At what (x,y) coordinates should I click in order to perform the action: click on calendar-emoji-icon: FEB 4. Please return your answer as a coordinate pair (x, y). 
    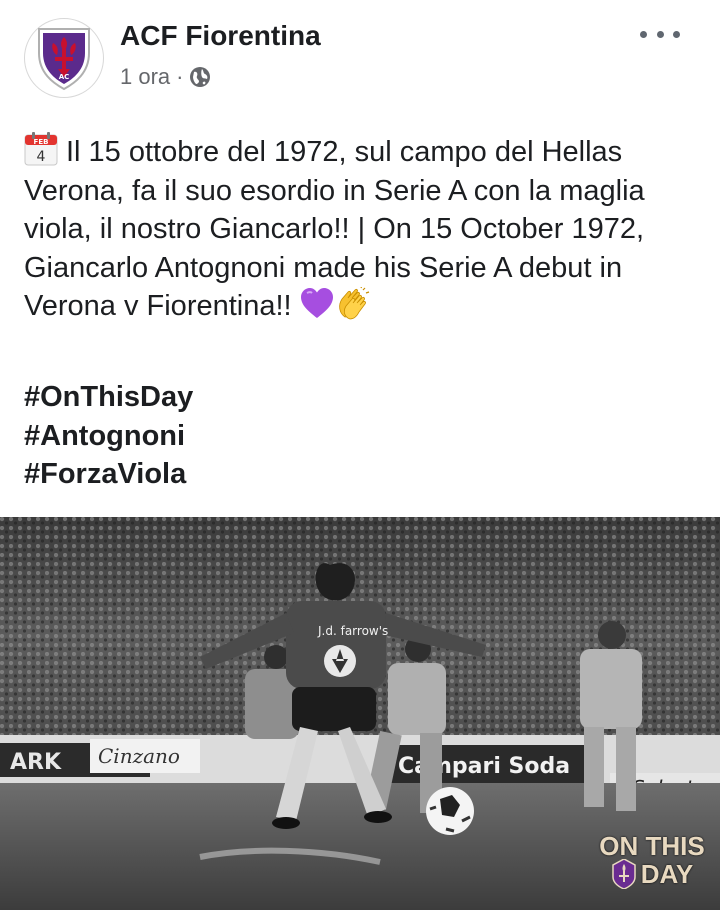
    Looking at the image, I should click on (41, 149).